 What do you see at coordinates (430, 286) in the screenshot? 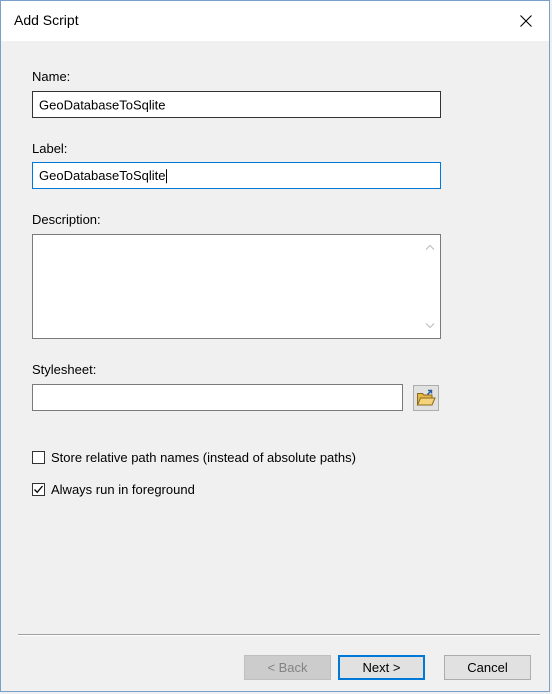
I see `description-scrollbar` at bounding box center [430, 286].